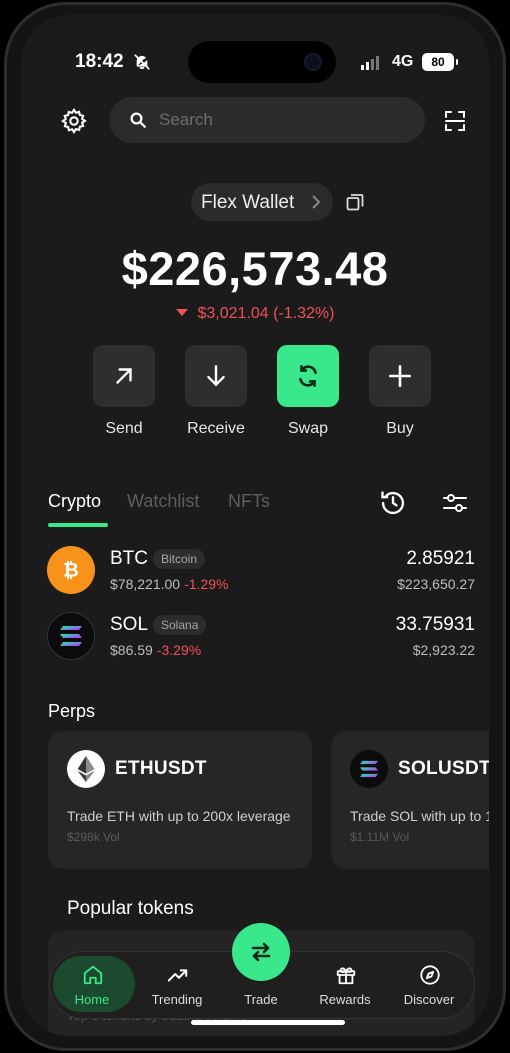 The height and width of the screenshot is (1053, 510). I want to click on tab-crypto: Crypto, so click(74, 501).